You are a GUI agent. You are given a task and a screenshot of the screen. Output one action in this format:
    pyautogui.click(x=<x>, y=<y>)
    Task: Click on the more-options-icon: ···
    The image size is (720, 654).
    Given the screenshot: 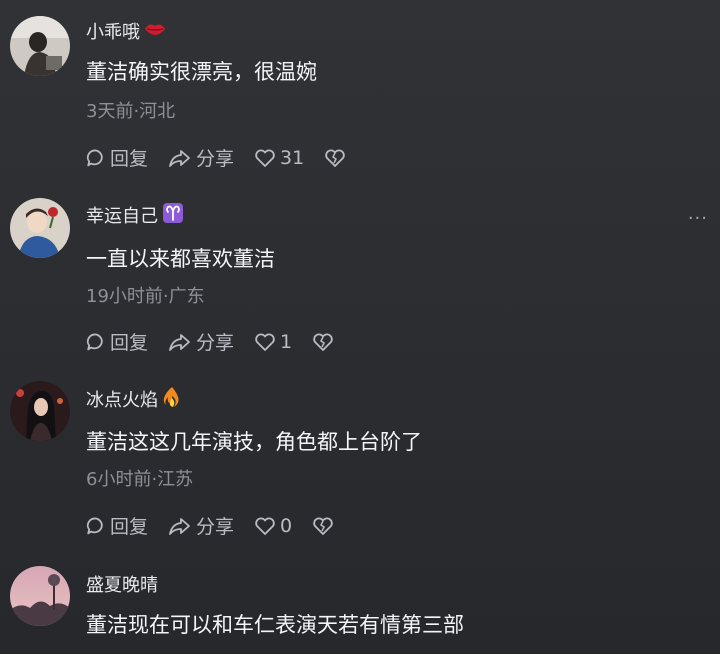 What is the action you would take?
    pyautogui.click(x=698, y=218)
    